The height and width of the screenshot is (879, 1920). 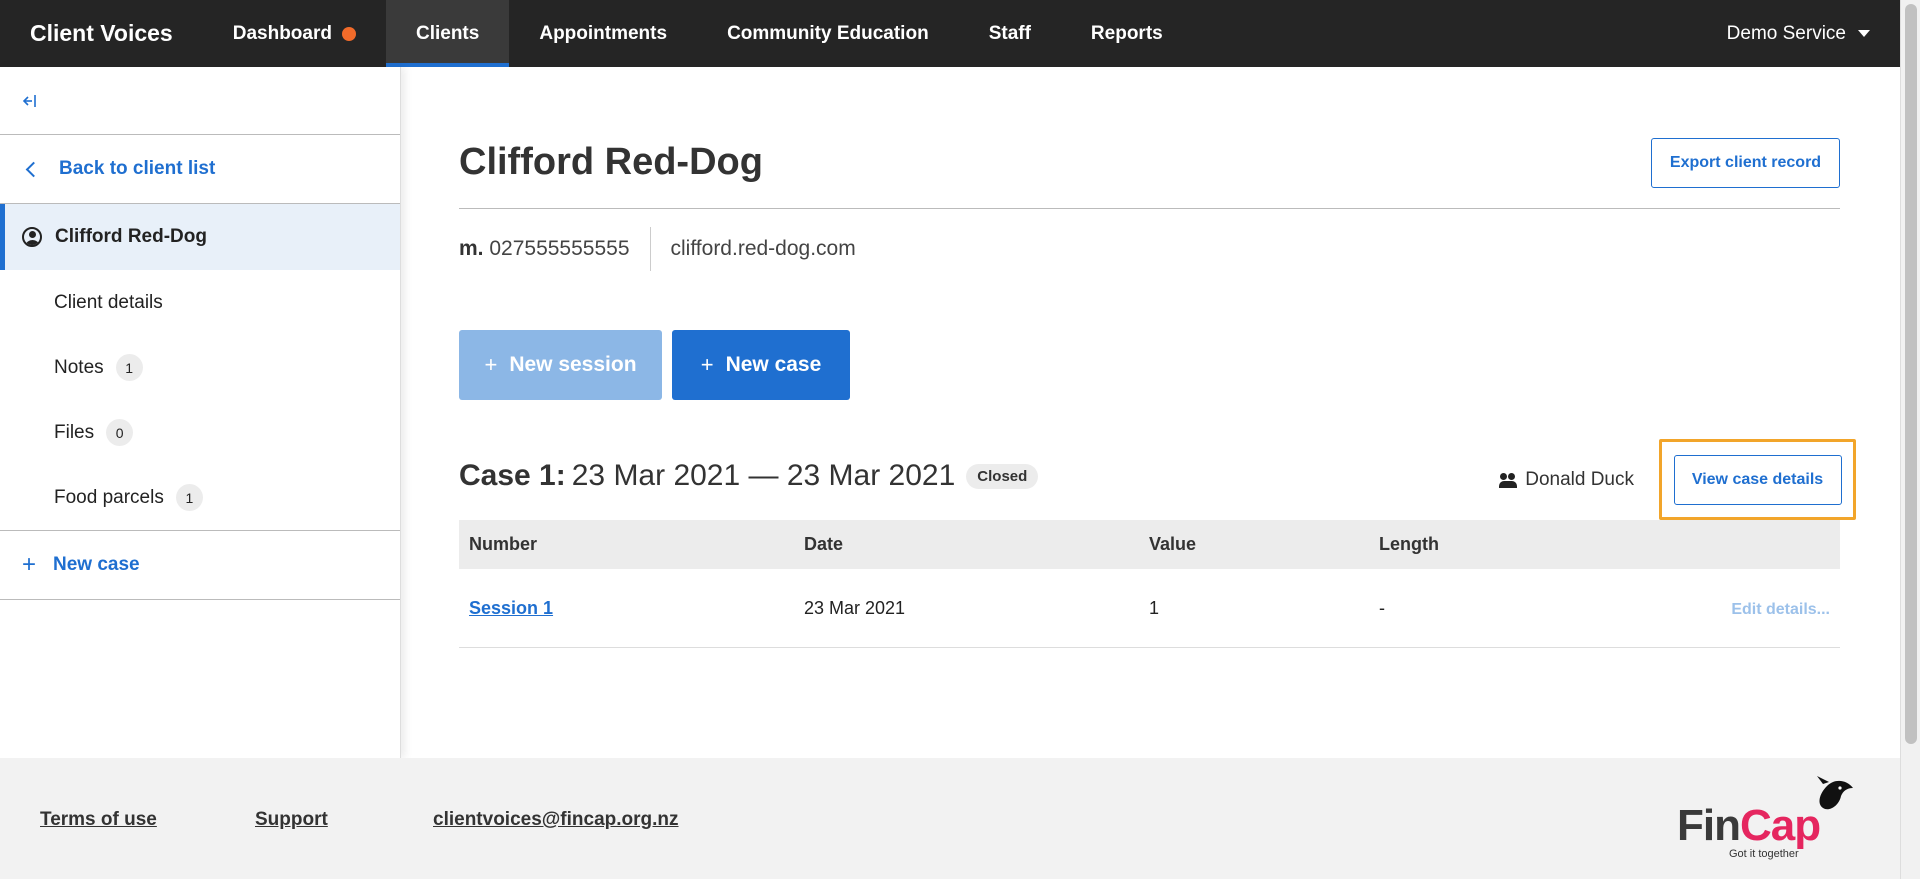 What do you see at coordinates (109, 497) in the screenshot?
I see `sidebar-item-label: Food parcels` at bounding box center [109, 497].